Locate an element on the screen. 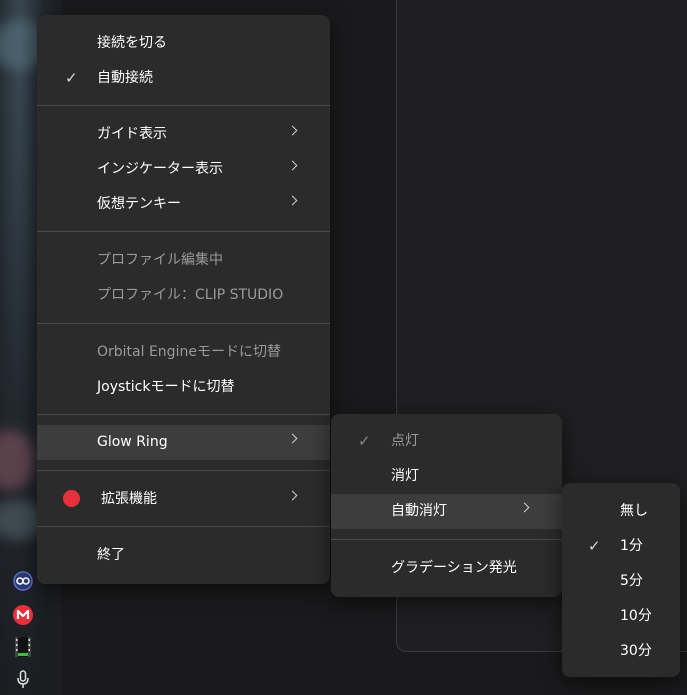 The image size is (687, 695). menu-item-10min: 10分 is located at coordinates (621, 616).